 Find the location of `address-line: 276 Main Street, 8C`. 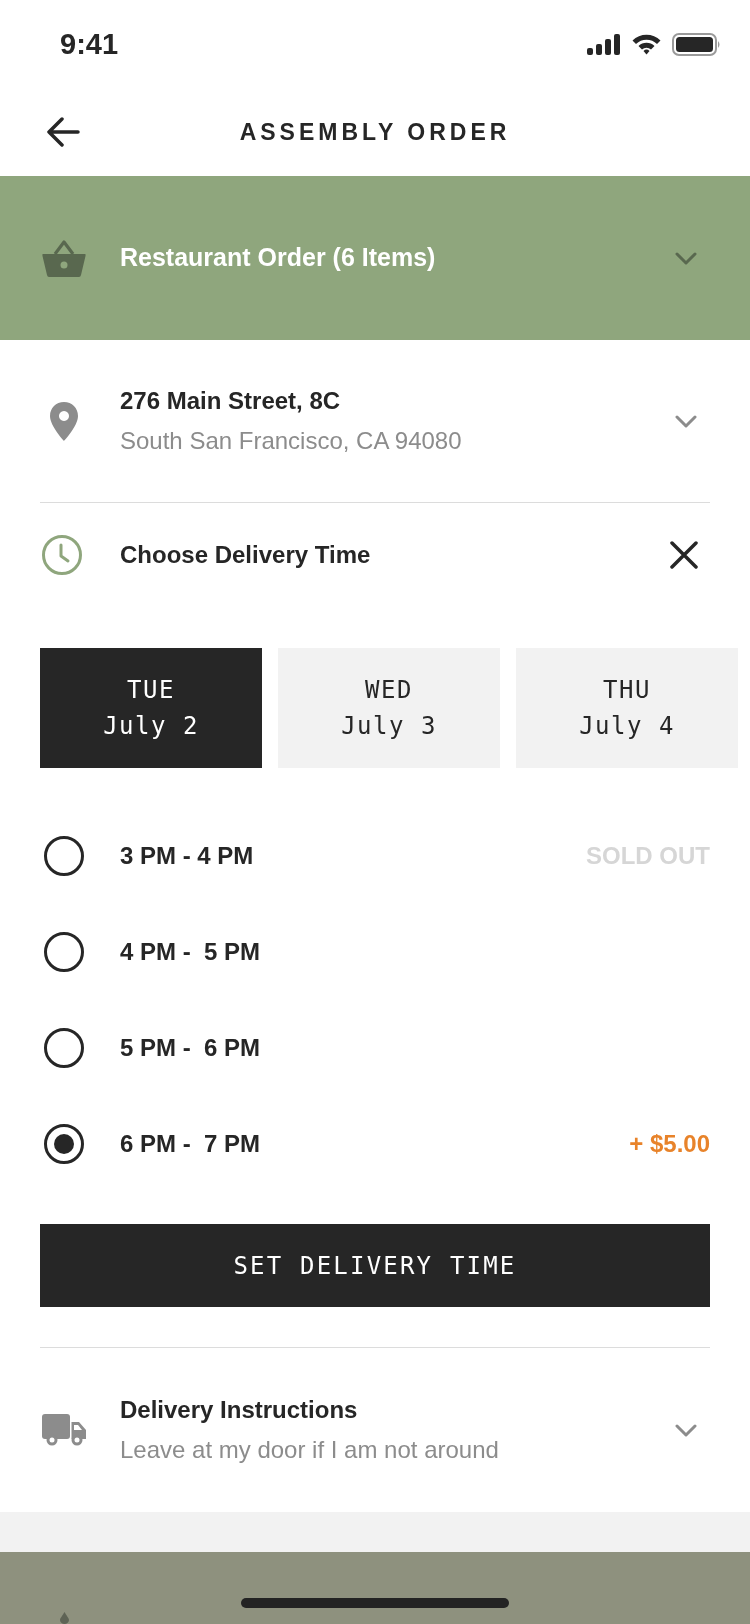

address-line: 276 Main Street, 8C is located at coordinates (231, 401).